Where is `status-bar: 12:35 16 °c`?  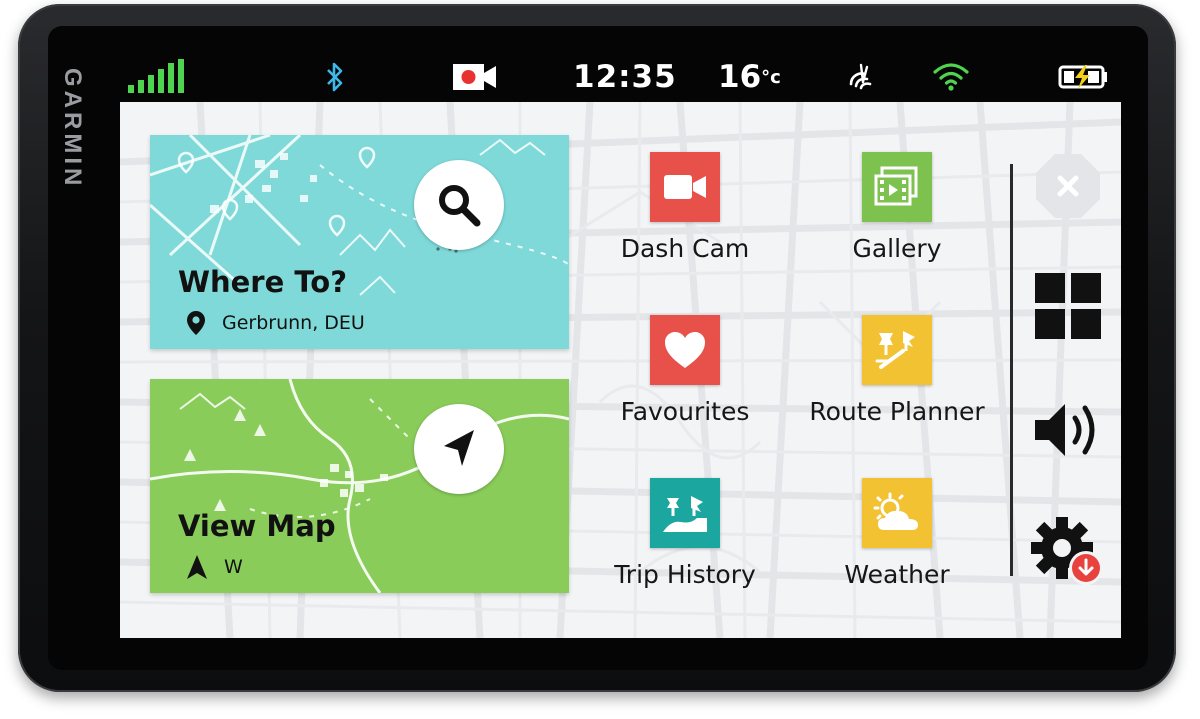 status-bar: 12:35 16 °c is located at coordinates (620, 77).